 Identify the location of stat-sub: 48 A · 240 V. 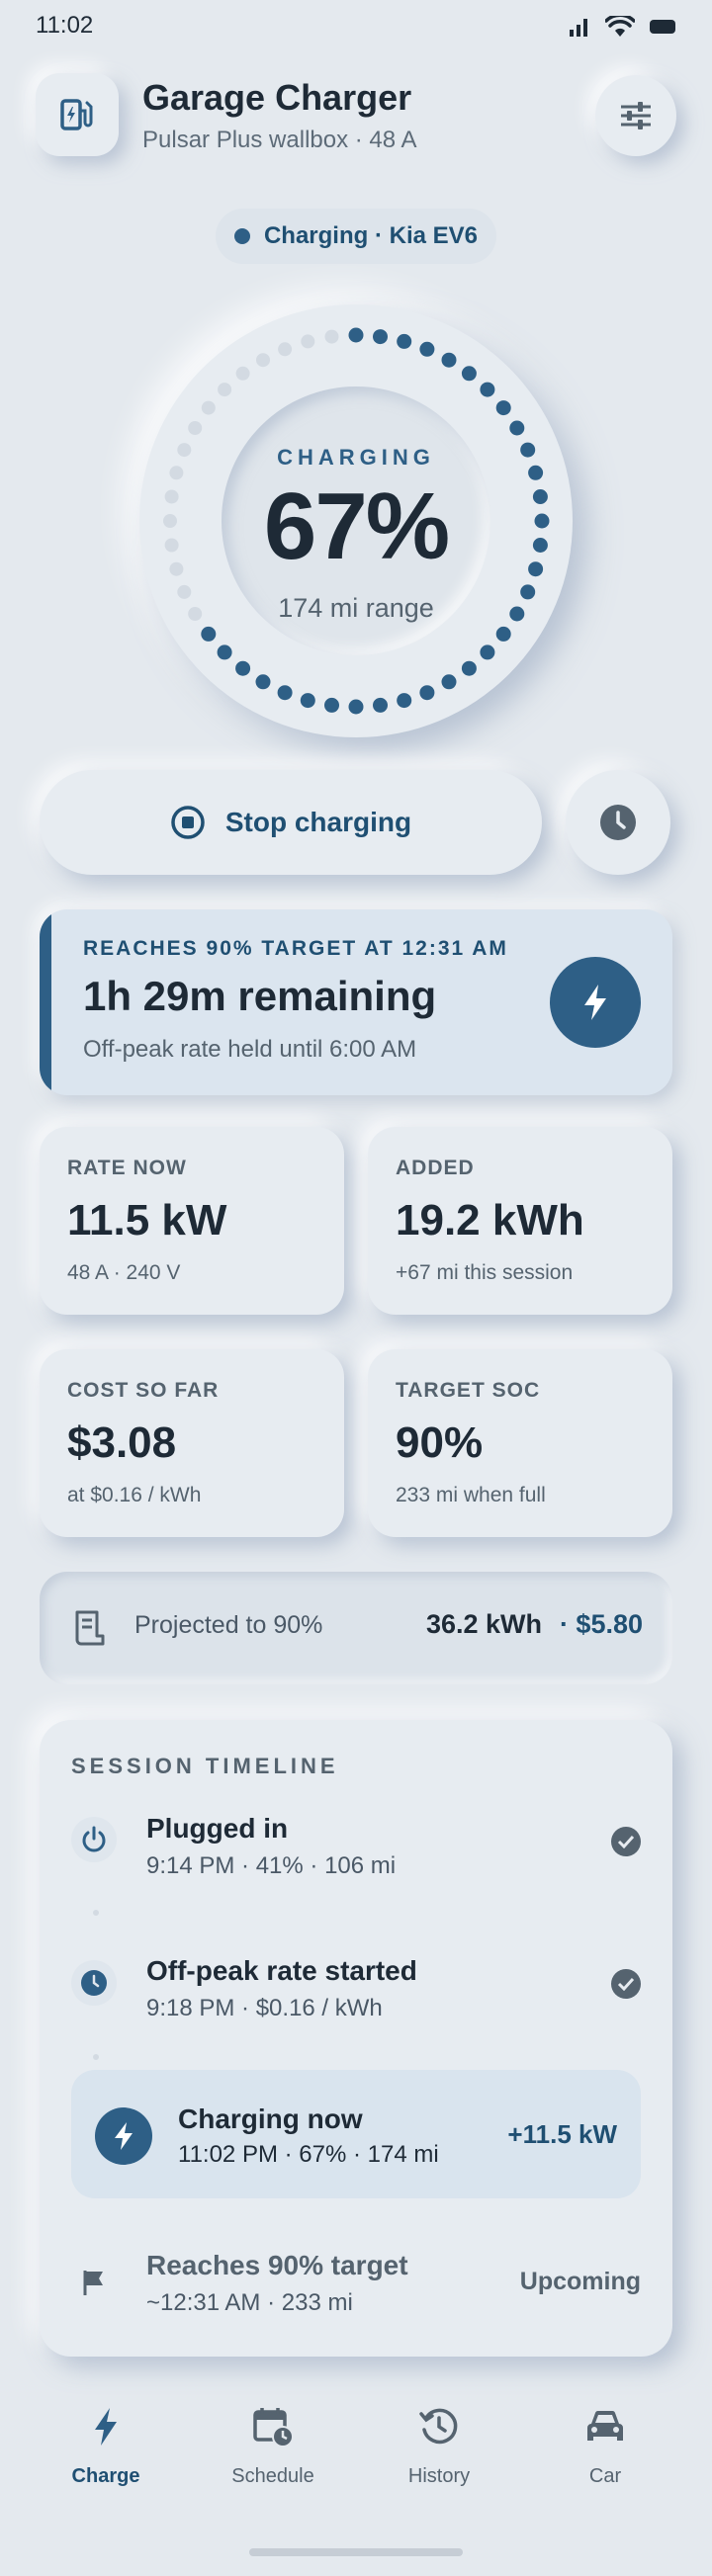
(124, 1272).